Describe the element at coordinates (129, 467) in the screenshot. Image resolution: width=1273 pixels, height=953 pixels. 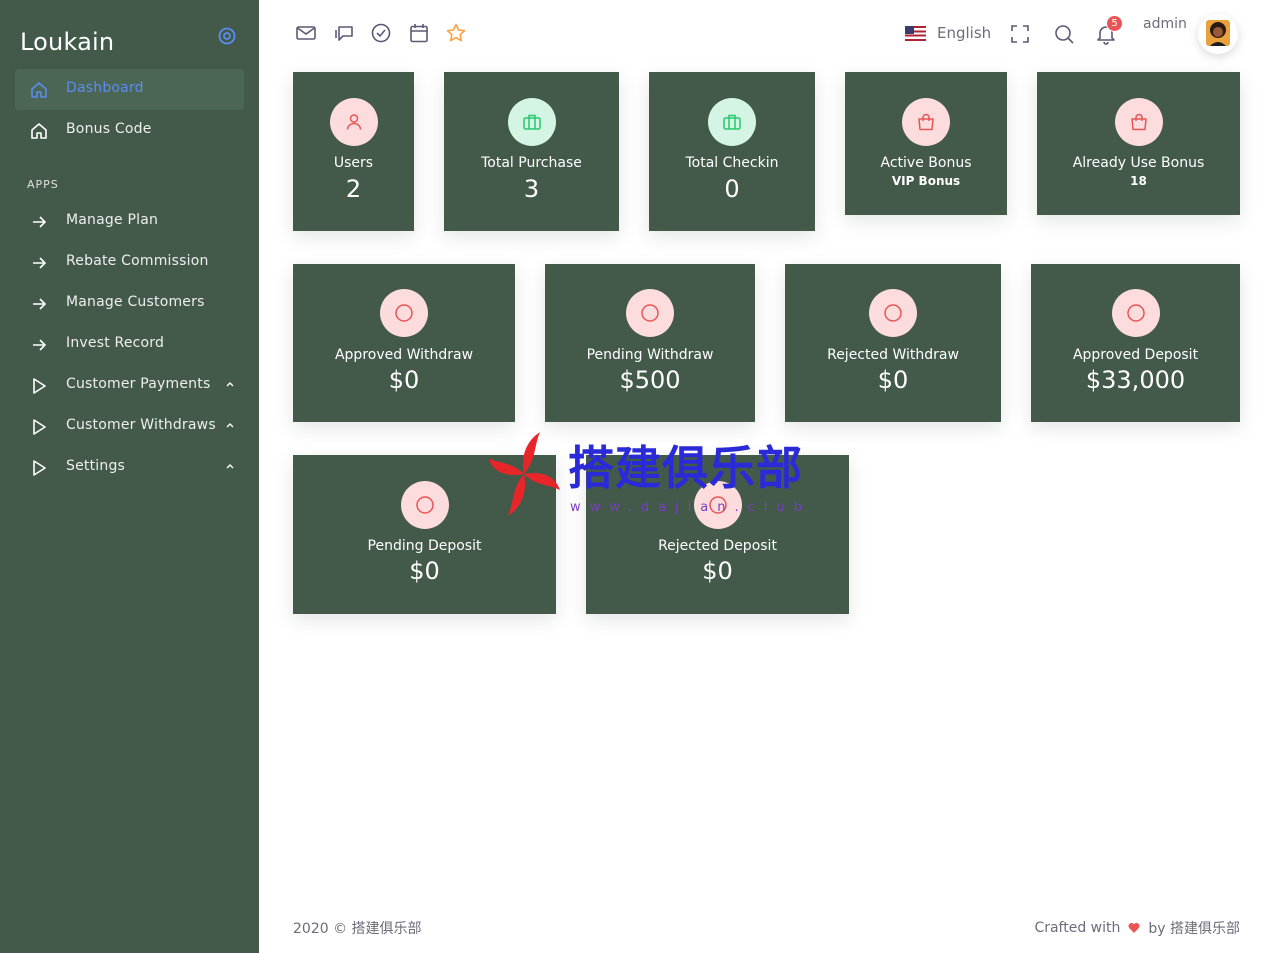
I see `nav-item-settings: Settings` at that location.